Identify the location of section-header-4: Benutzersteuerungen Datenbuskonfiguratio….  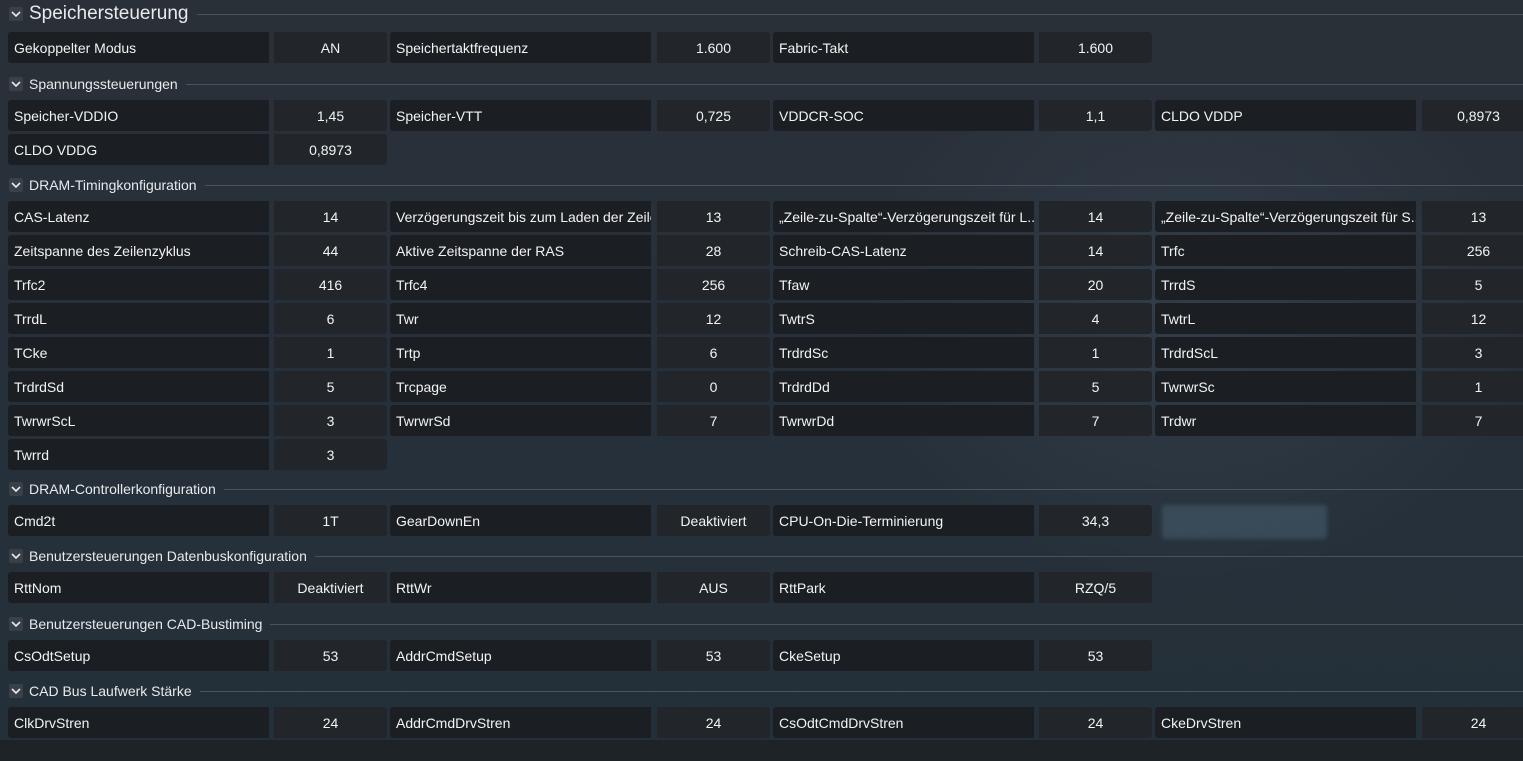
(761, 556).